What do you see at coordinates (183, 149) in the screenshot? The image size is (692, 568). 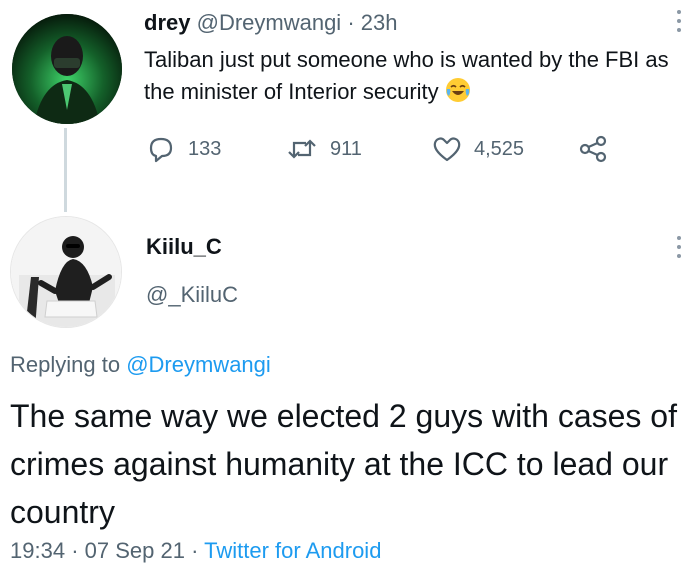 I see `reply-action: 133` at bounding box center [183, 149].